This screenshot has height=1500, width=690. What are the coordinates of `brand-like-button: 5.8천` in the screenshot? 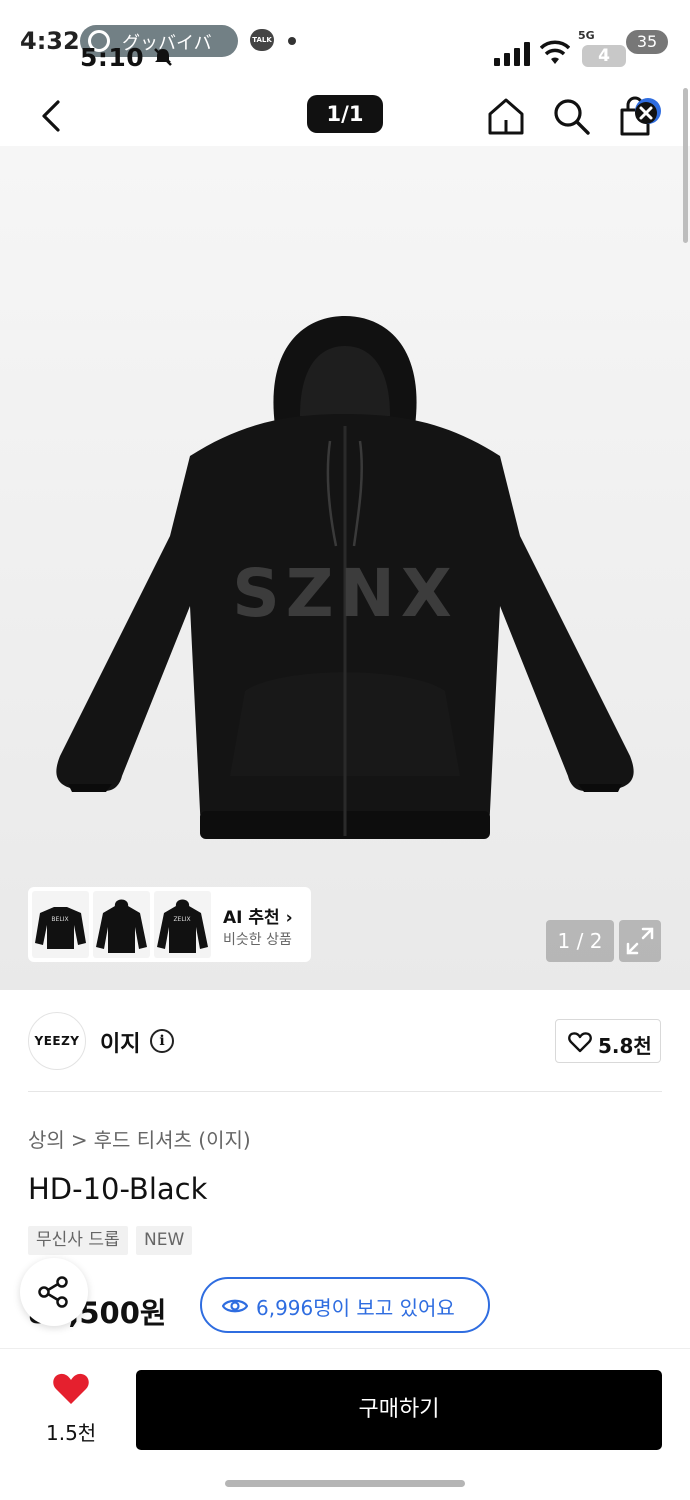 It's located at (608, 1041).